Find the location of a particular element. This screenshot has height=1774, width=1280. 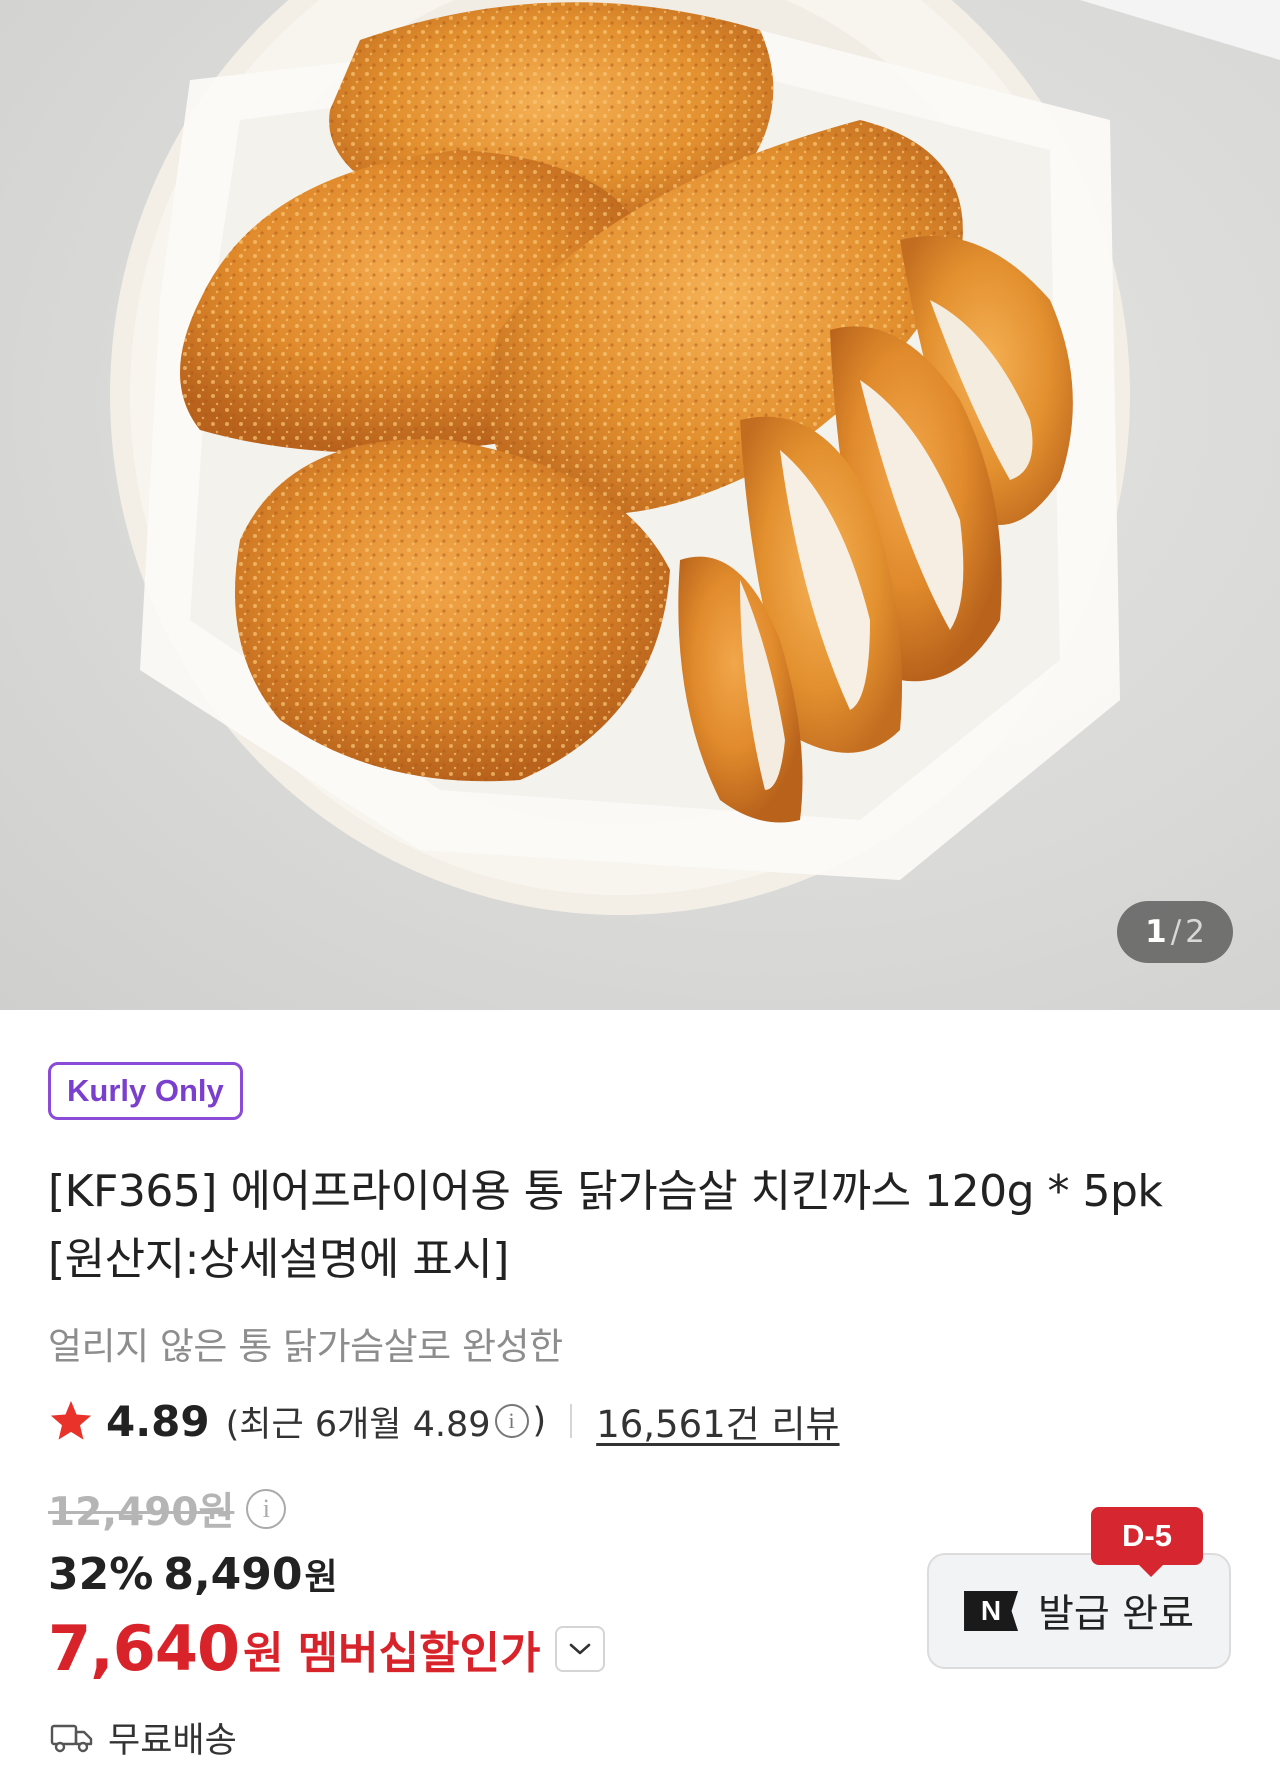

recent-rating: (최근 6개월 4.89 i ) is located at coordinates (386, 1421).